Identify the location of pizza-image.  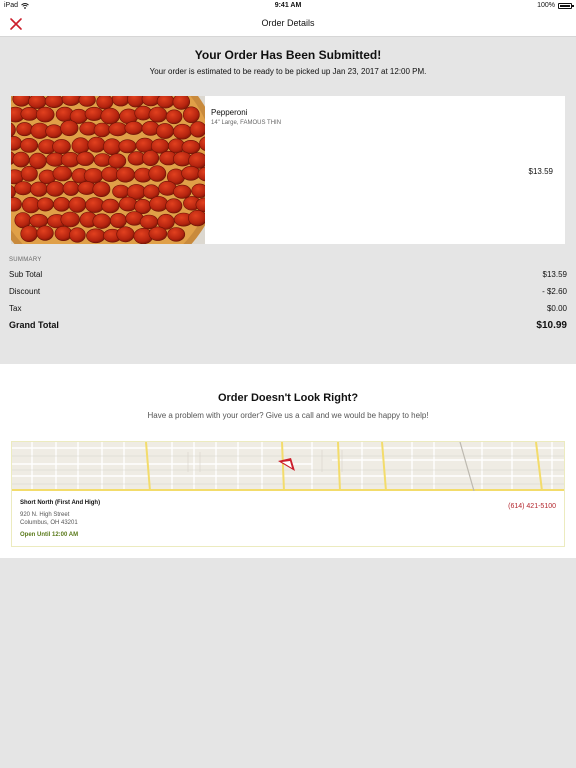
(108, 170).